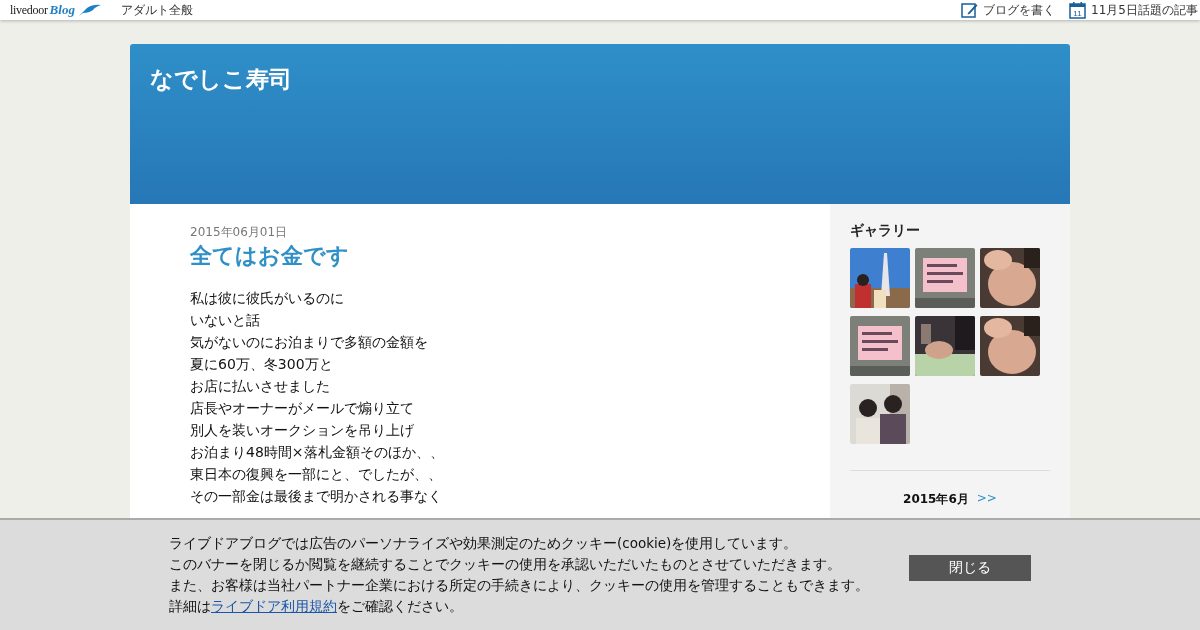 The height and width of the screenshot is (630, 1200). Describe the element at coordinates (239, 232) in the screenshot. I see `article-date: 2015年06月01日` at that location.